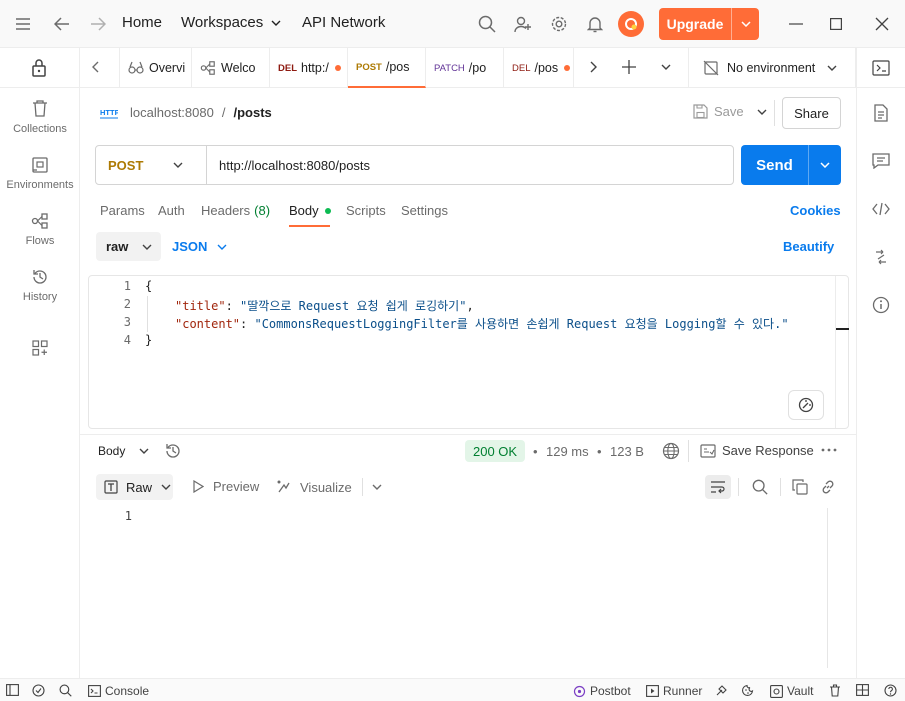 The height and width of the screenshot is (701, 905). I want to click on minimize-icon, so click(796, 24).